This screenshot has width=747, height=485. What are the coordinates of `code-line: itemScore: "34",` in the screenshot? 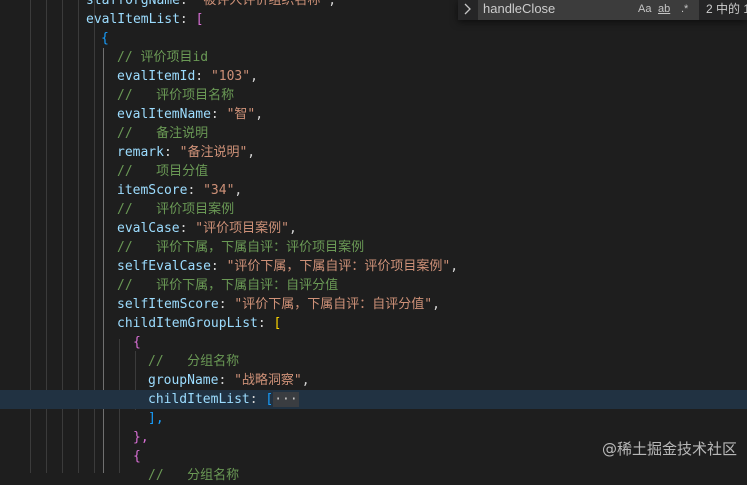 It's located at (373, 190).